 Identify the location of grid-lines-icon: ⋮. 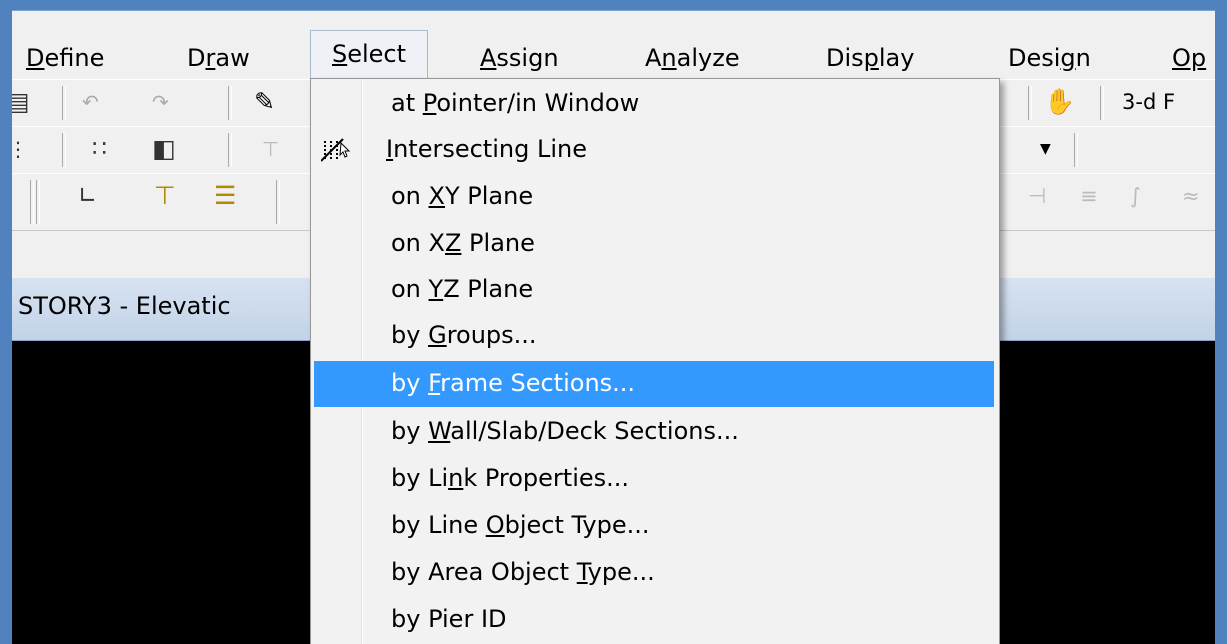
(20, 149).